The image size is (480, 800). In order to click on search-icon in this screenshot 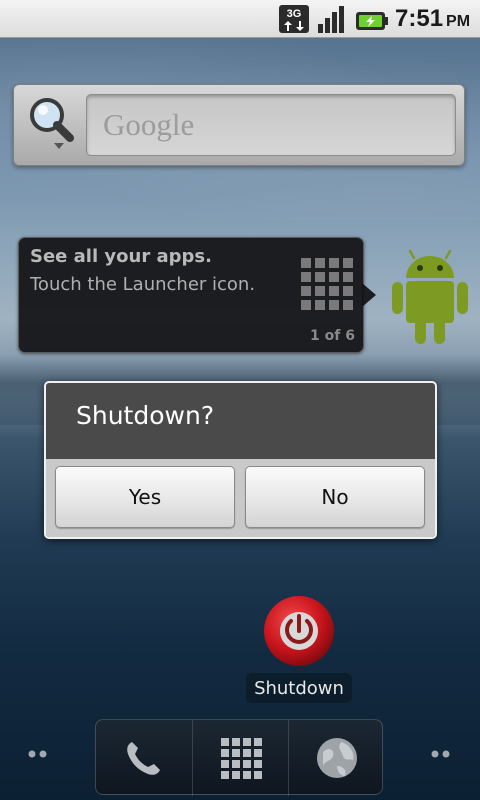, I will do `click(52, 123)`.